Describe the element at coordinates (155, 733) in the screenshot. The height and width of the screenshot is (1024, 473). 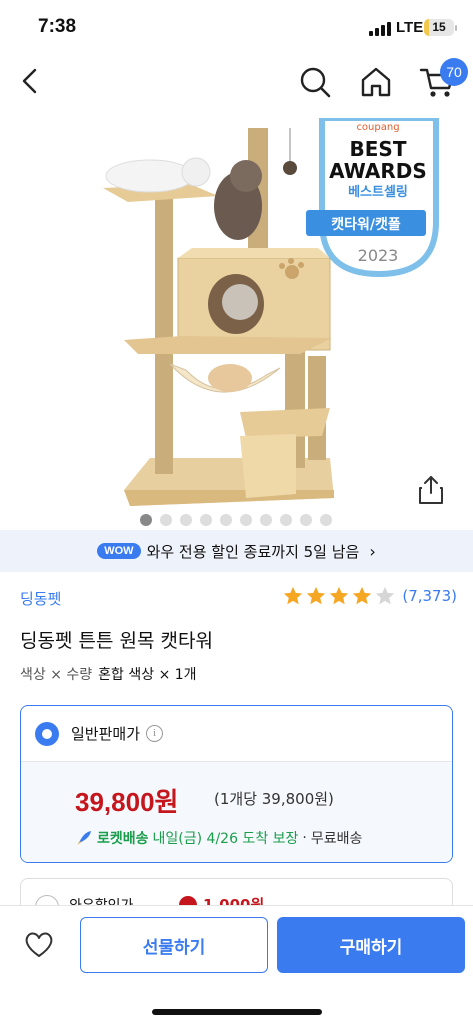
I see `info-icon: i` at that location.